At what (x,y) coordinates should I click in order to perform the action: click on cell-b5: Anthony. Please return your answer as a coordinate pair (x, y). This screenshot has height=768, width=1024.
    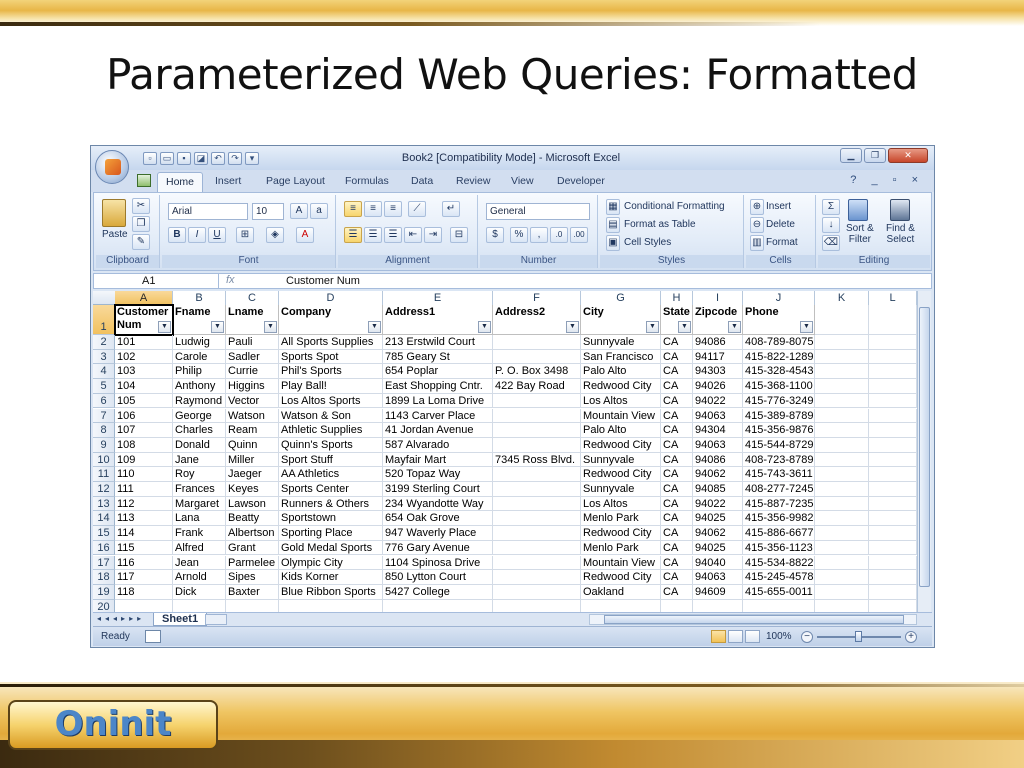
    Looking at the image, I should click on (199, 386).